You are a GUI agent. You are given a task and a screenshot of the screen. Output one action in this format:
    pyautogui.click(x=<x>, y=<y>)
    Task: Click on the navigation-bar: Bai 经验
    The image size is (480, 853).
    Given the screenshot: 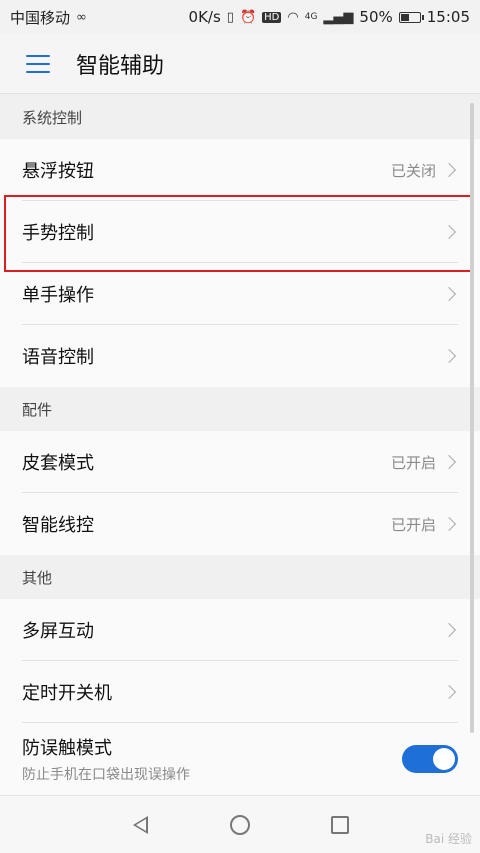 What is the action you would take?
    pyautogui.click(x=240, y=824)
    